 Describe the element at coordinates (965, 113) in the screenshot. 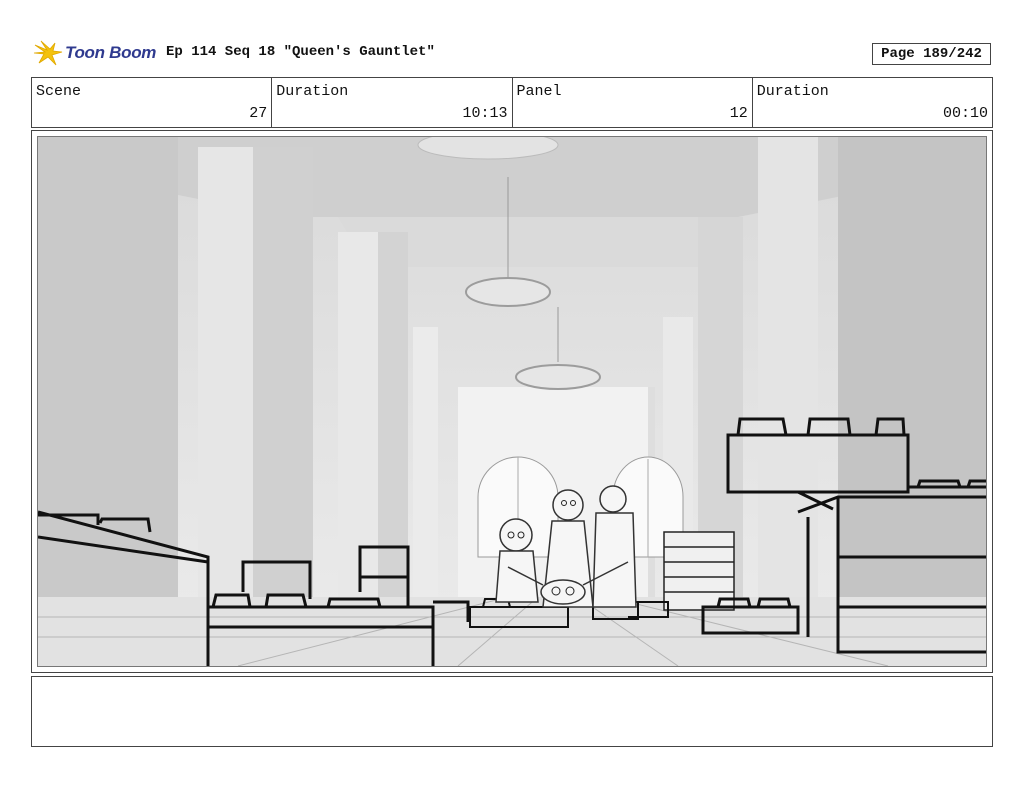

I see `panel-duration-value: 00:10` at that location.